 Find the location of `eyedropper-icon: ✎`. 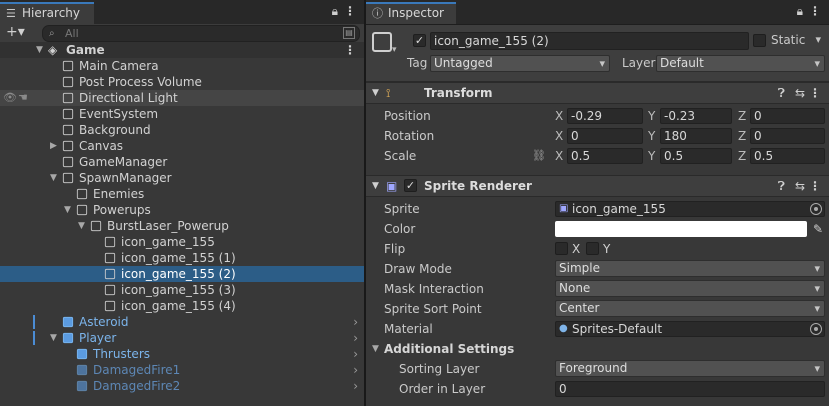

eyedropper-icon: ✎ is located at coordinates (818, 229).